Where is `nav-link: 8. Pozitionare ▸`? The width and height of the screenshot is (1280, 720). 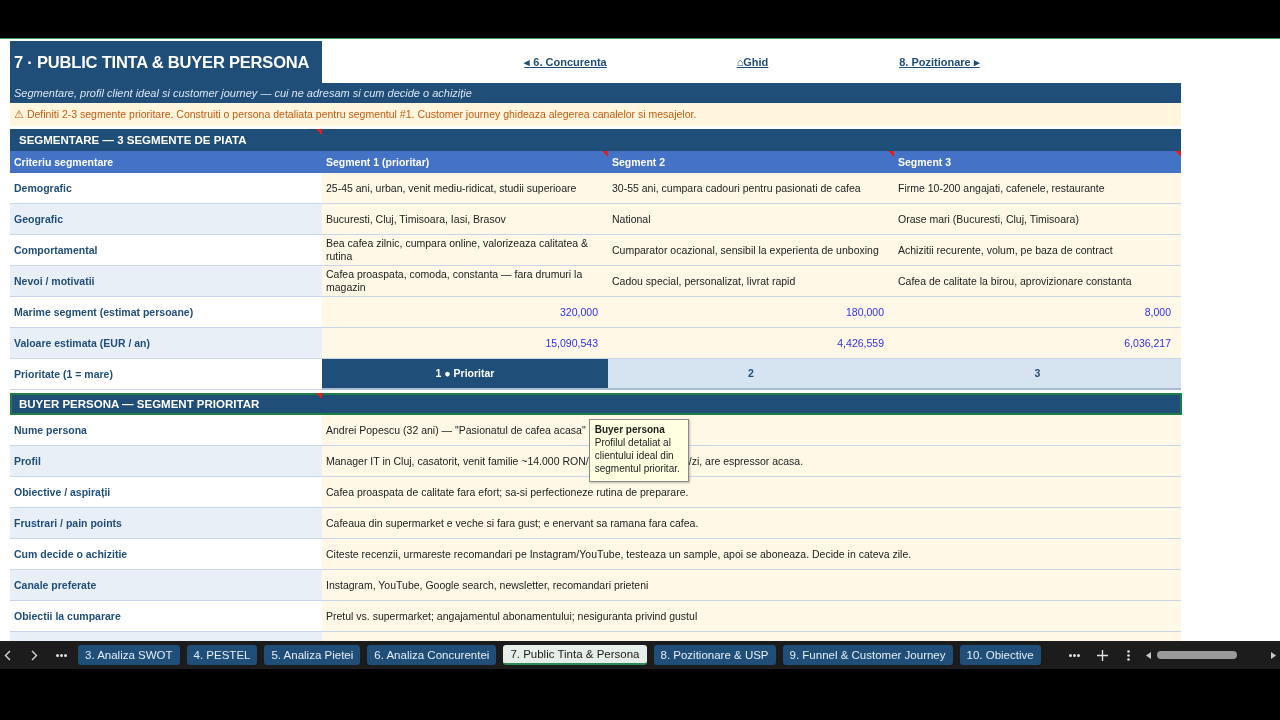 nav-link: 8. Pozitionare ▸ is located at coordinates (939, 62).